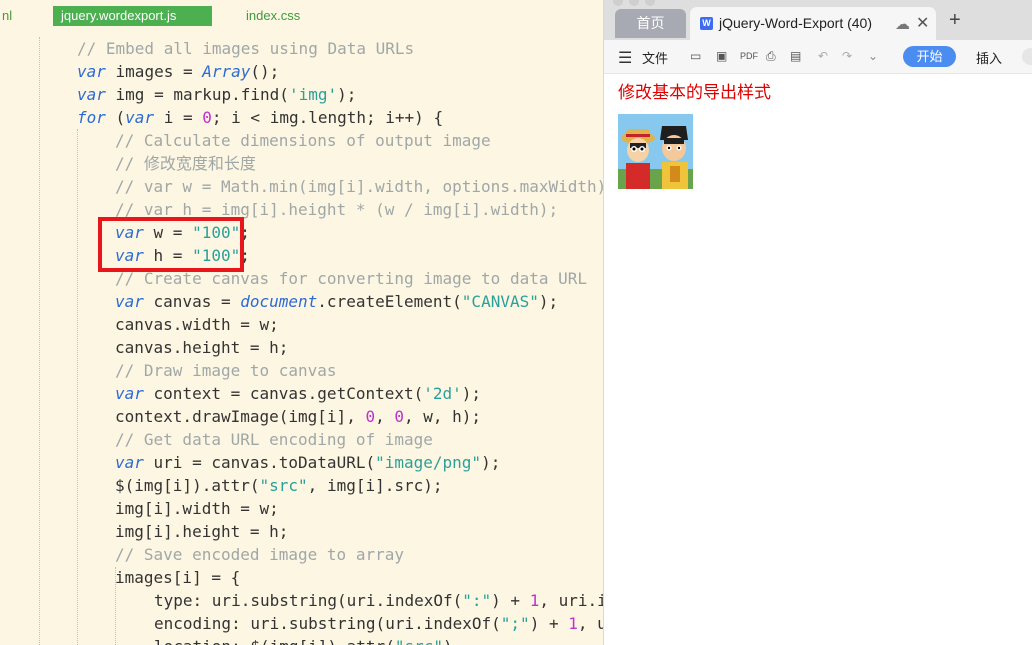 The image size is (1032, 645). Describe the element at coordinates (749, 56) in the screenshot. I see `export-pdf-icon: PDF` at that location.